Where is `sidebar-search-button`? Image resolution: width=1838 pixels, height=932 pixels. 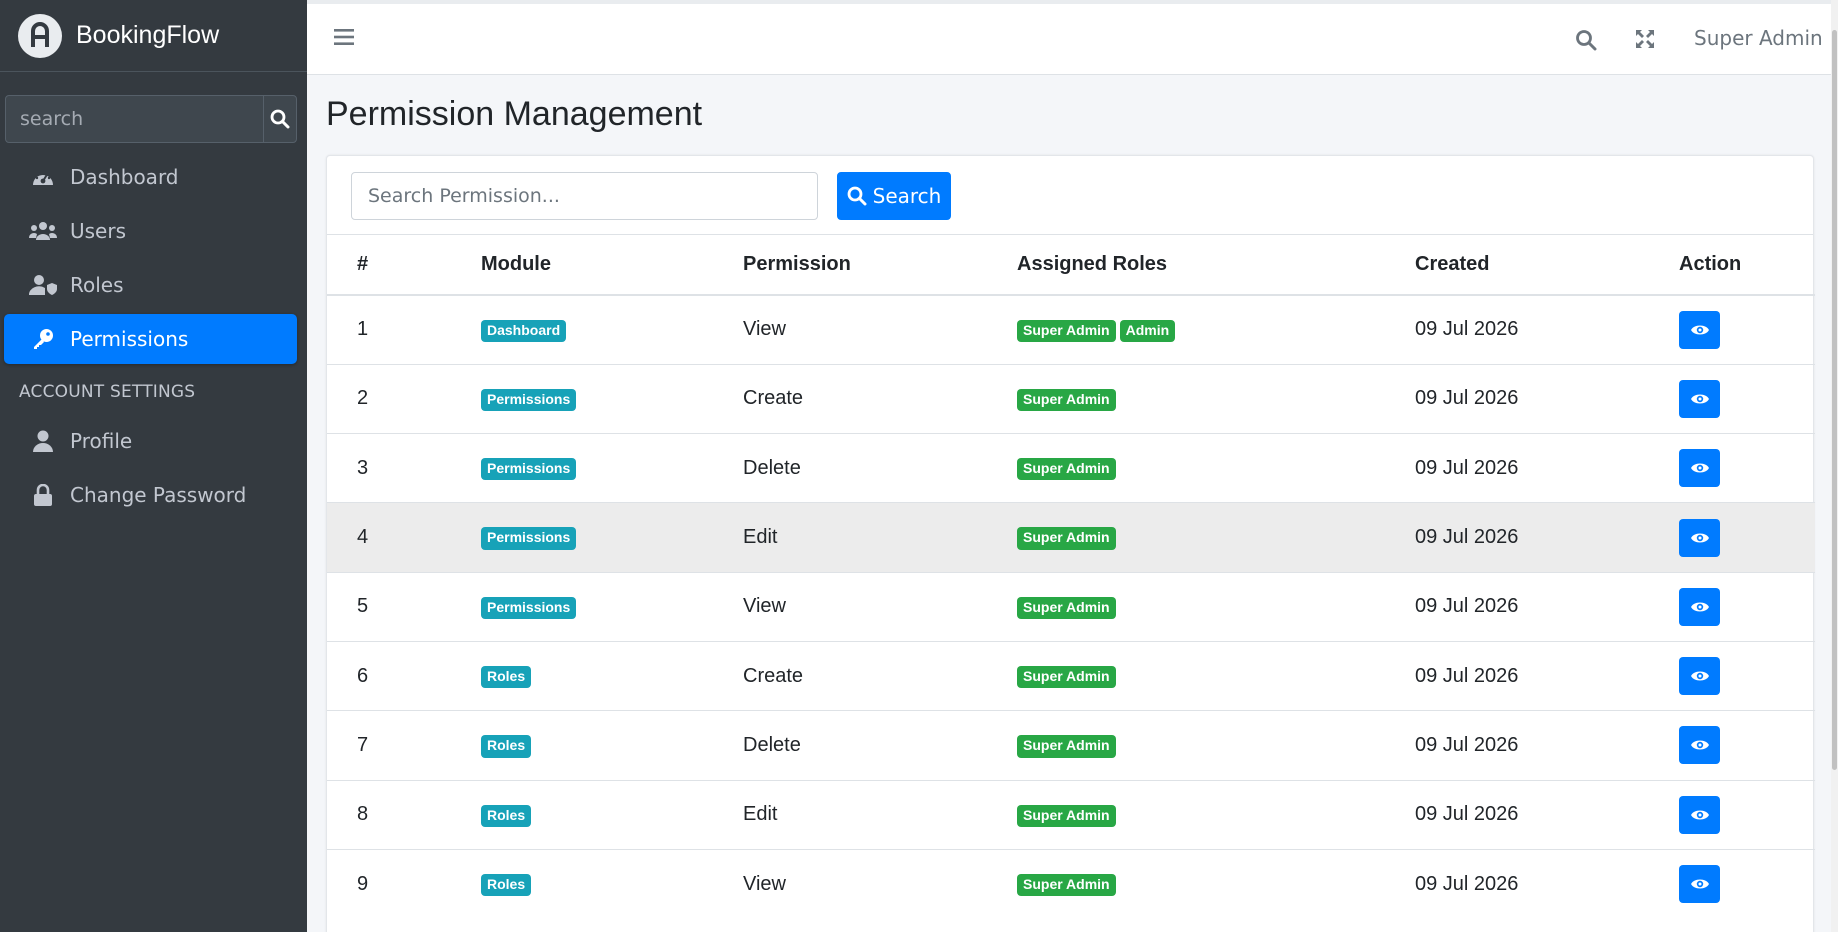
sidebar-search-button is located at coordinates (279, 119).